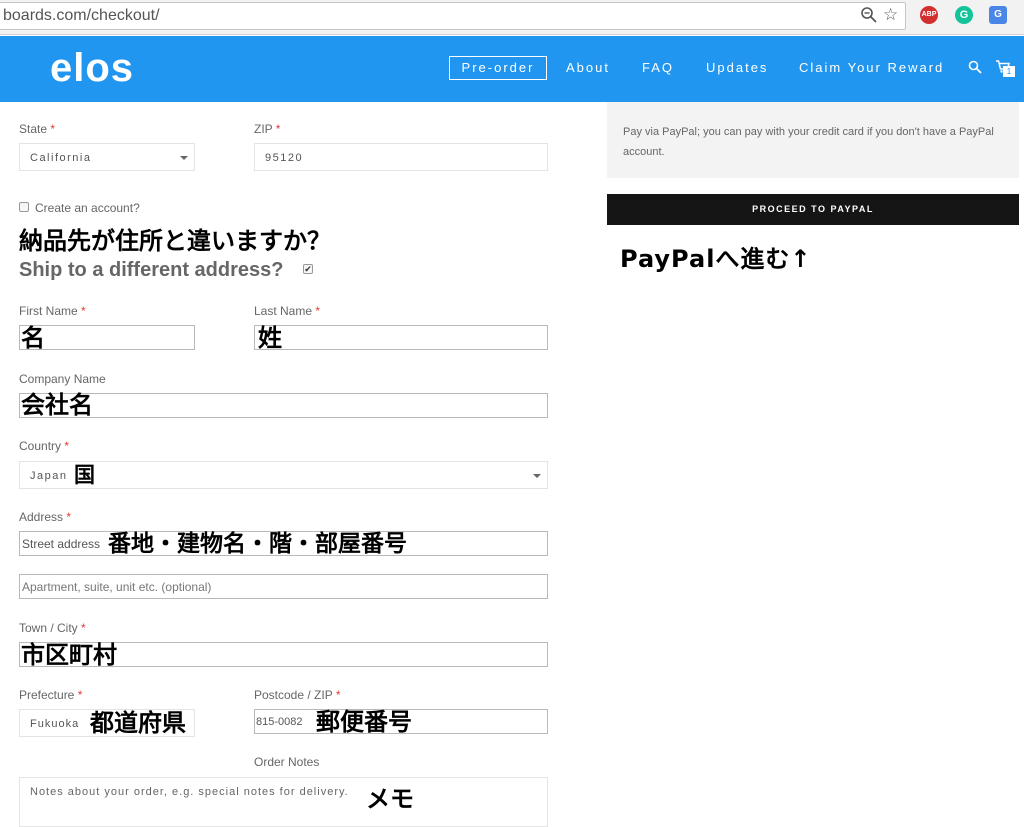 This screenshot has height=827, width=1024. What do you see at coordinates (61, 544) in the screenshot?
I see `street-address-placeholder: Street address` at bounding box center [61, 544].